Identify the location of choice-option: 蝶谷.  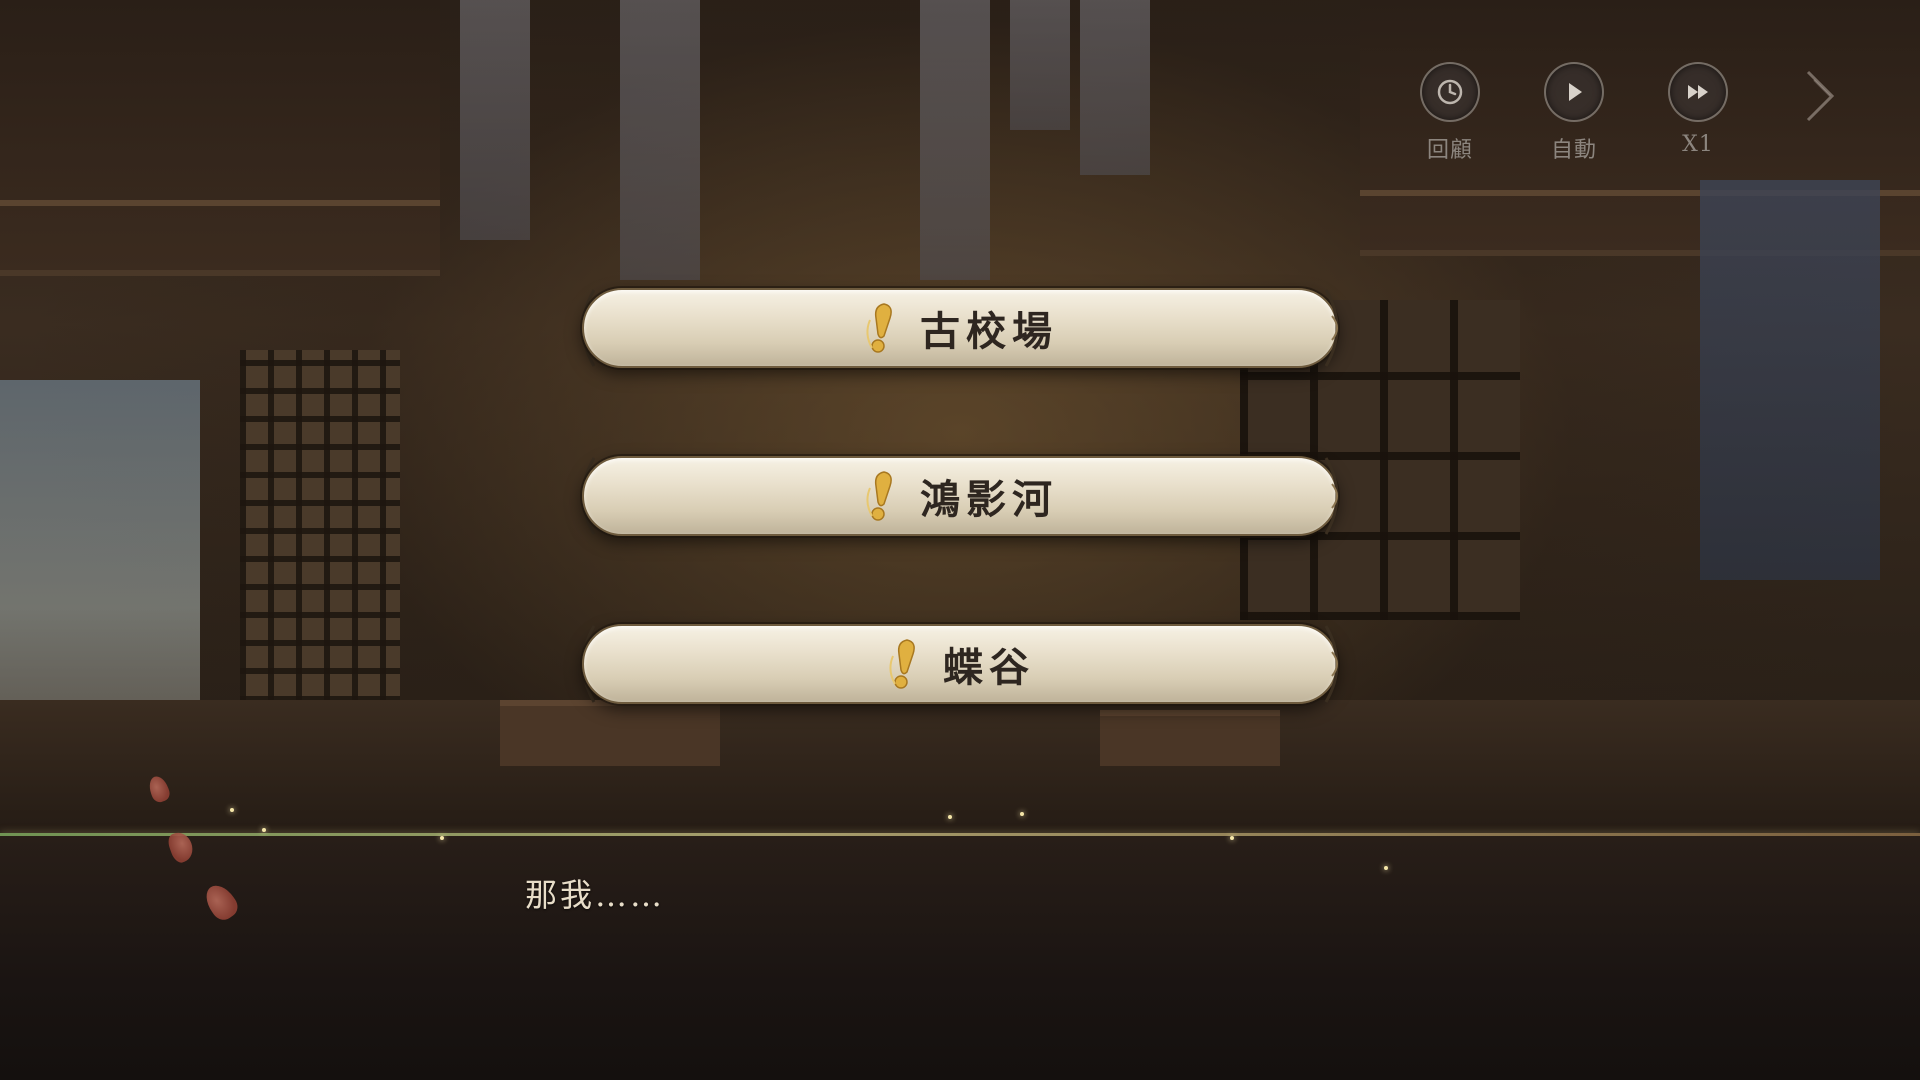
(960, 664).